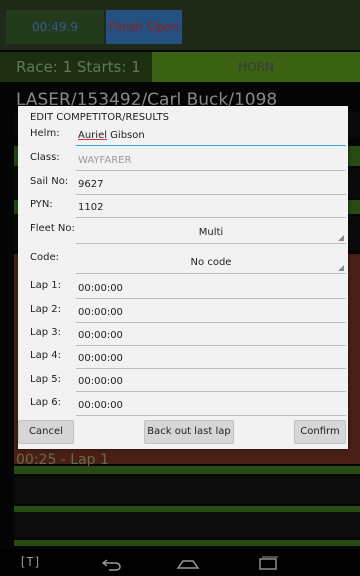  What do you see at coordinates (49, 181) in the screenshot?
I see `sail-no-label: Sail No:` at bounding box center [49, 181].